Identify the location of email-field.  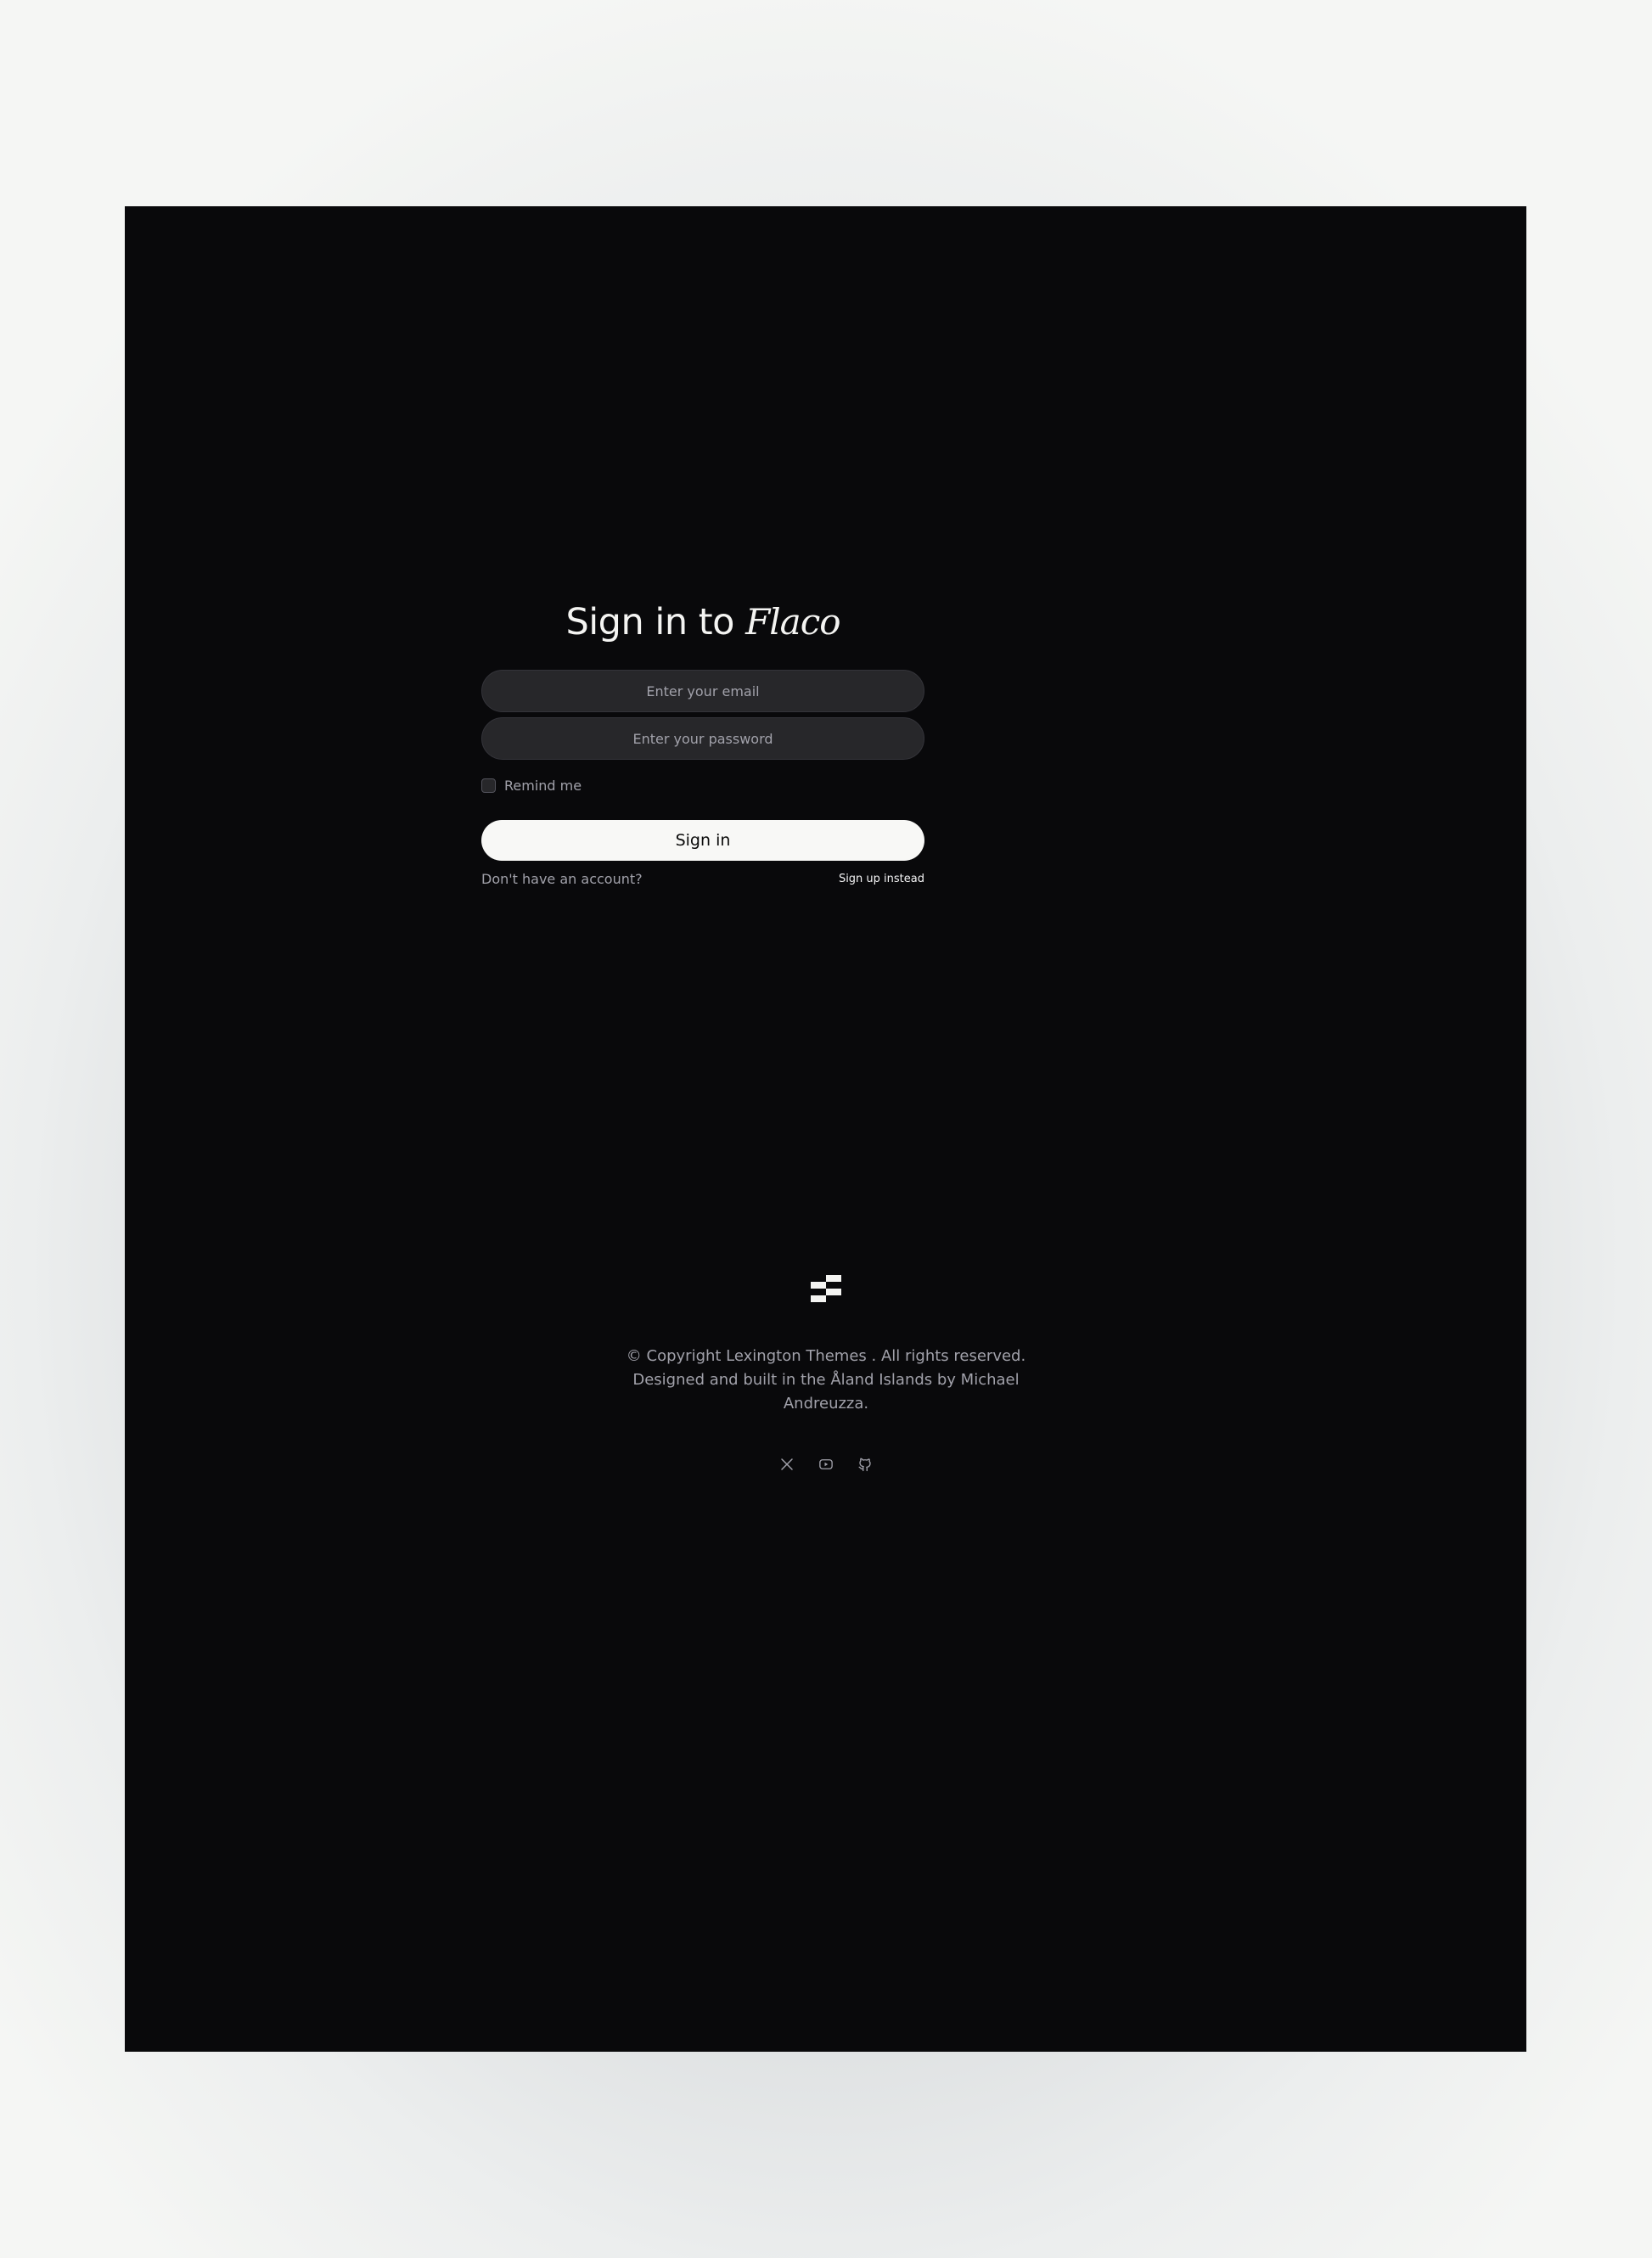
(702, 691).